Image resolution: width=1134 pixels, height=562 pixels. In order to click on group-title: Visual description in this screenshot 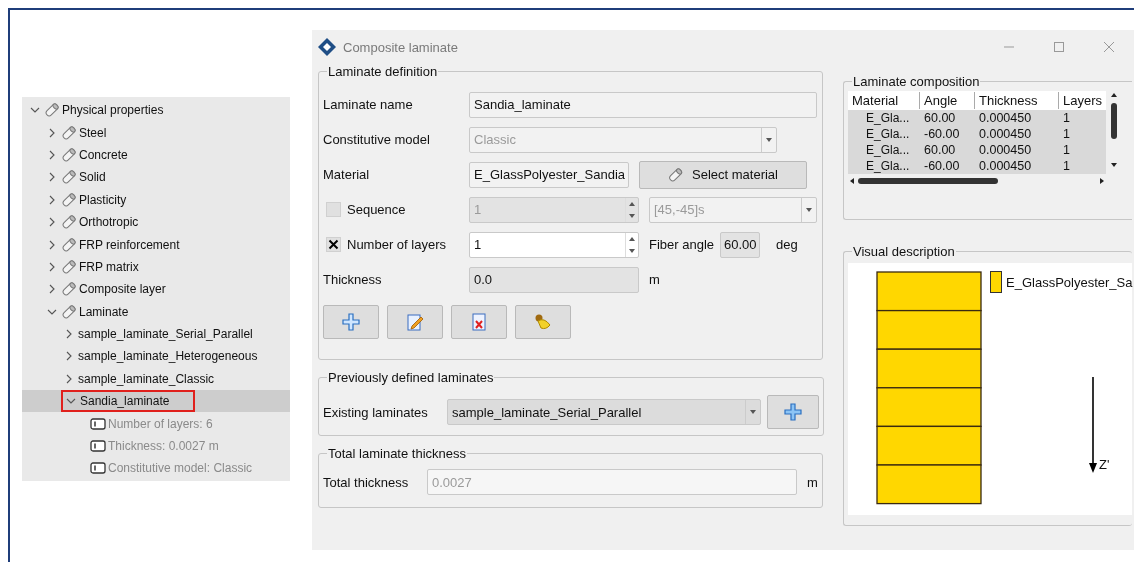, I will do `click(904, 251)`.